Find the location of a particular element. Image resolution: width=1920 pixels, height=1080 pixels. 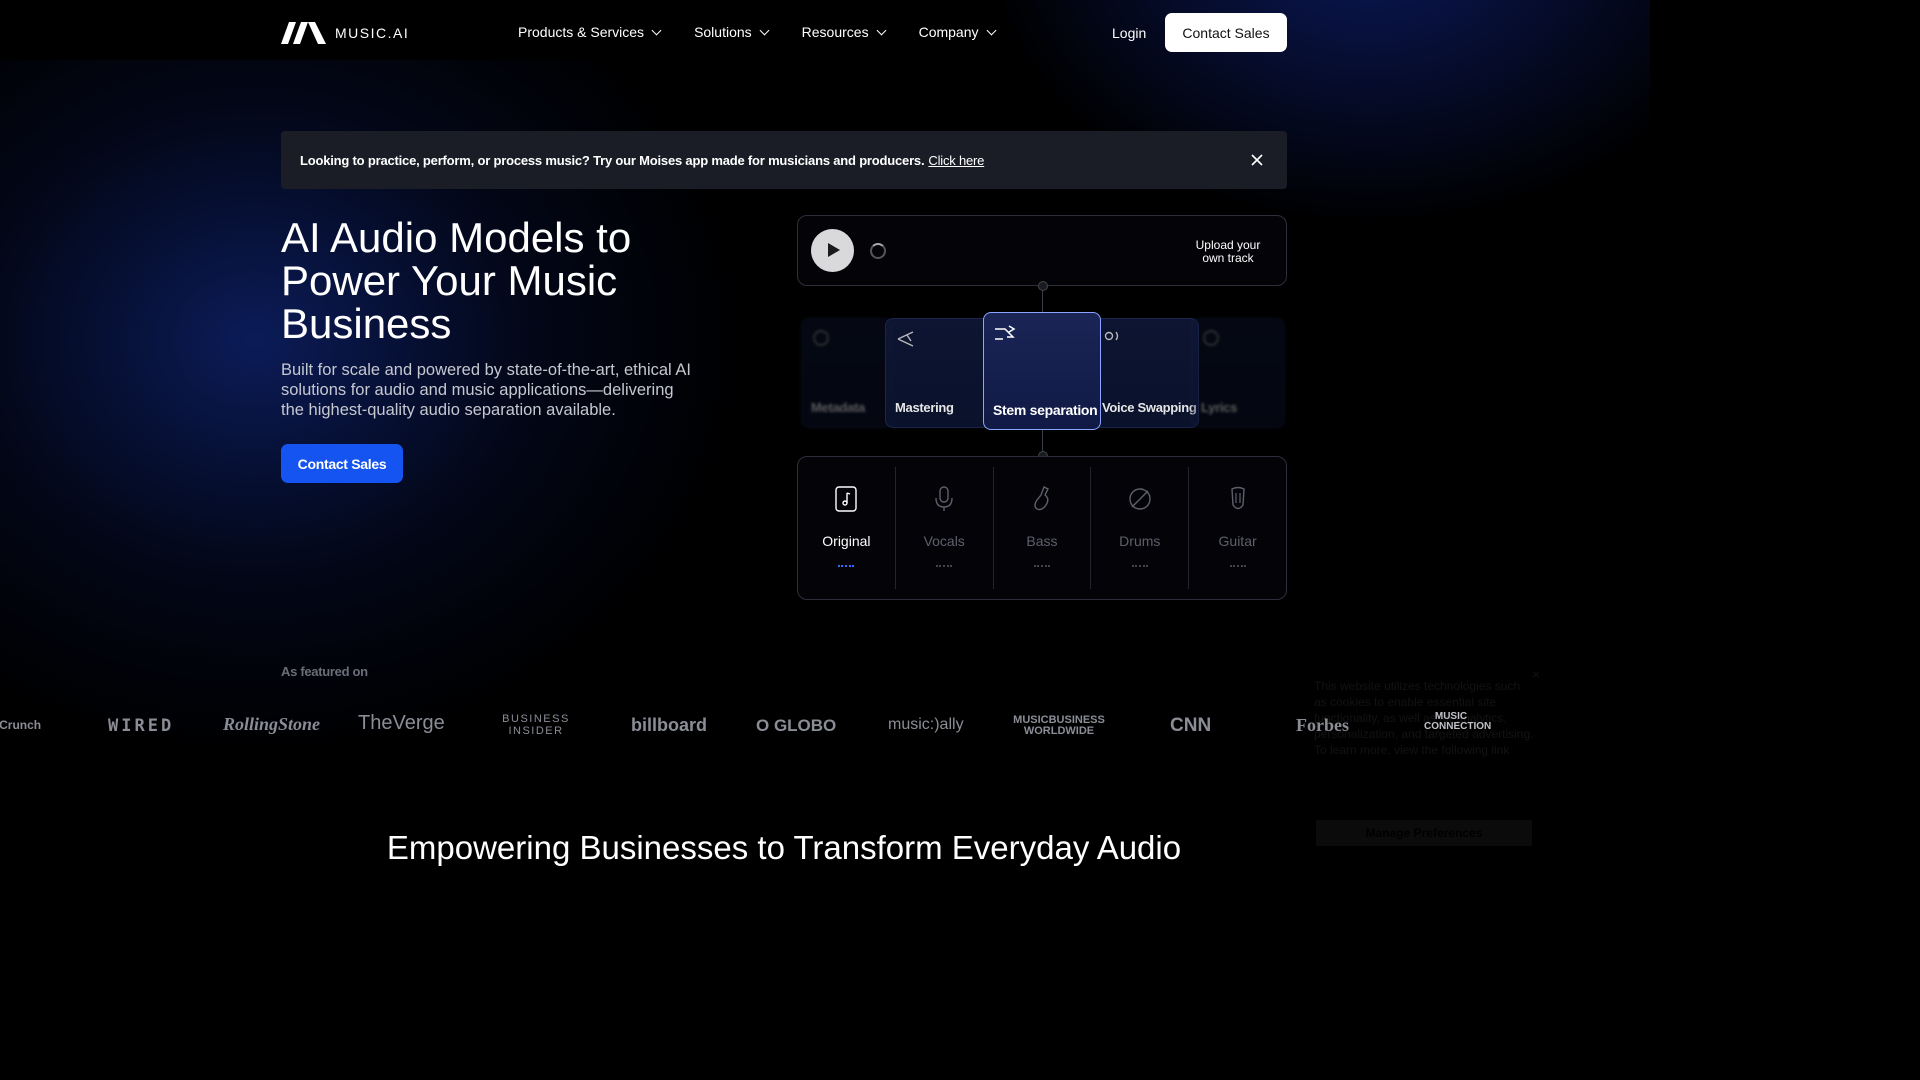

login-link: Login is located at coordinates (1129, 33).